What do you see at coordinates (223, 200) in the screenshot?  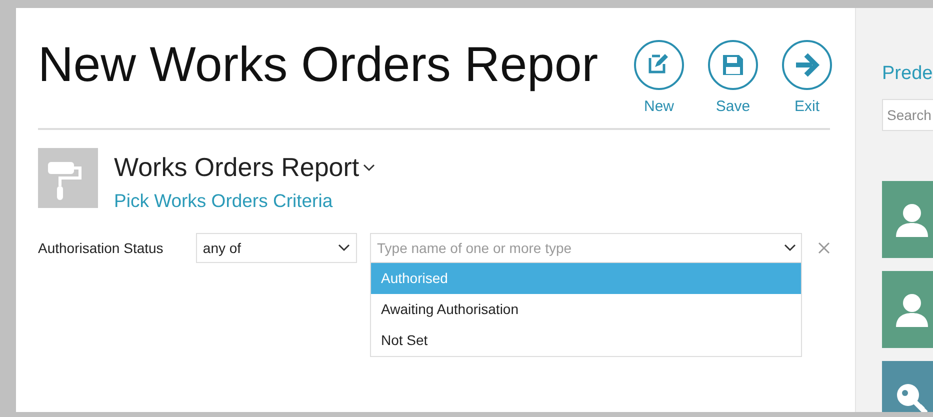 I see `criteria-link: Pick Works Orders Criteria` at bounding box center [223, 200].